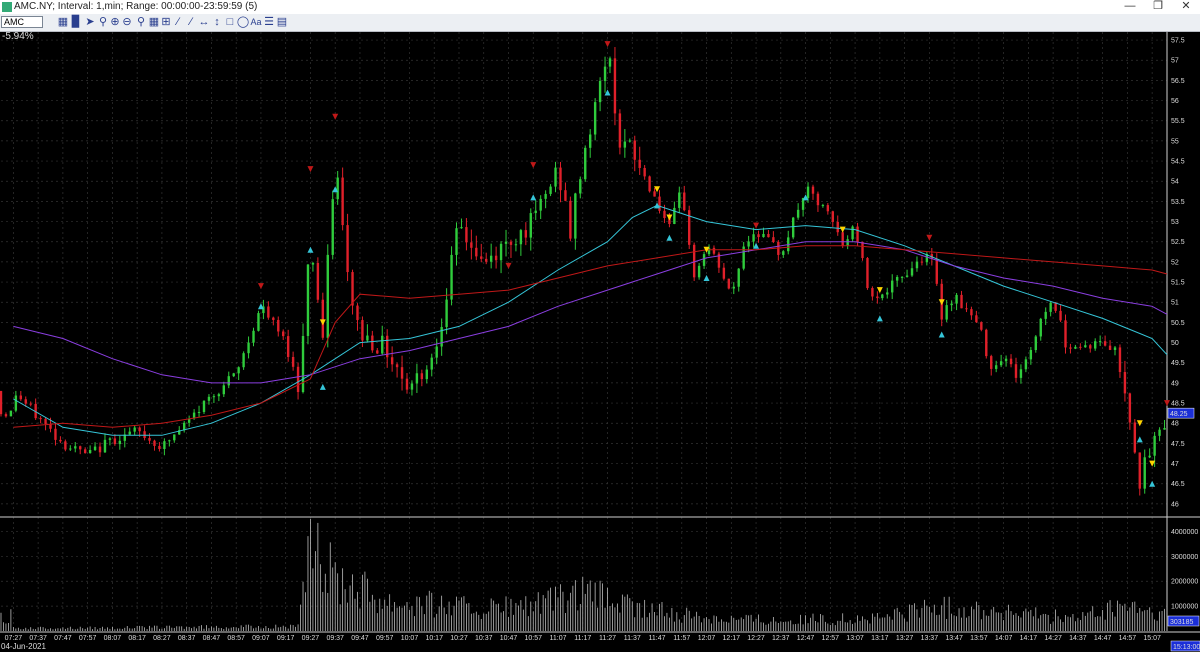 The width and height of the screenshot is (1200, 652). What do you see at coordinates (1178, 242) in the screenshot?
I see `price-tick-label: 52.5` at bounding box center [1178, 242].